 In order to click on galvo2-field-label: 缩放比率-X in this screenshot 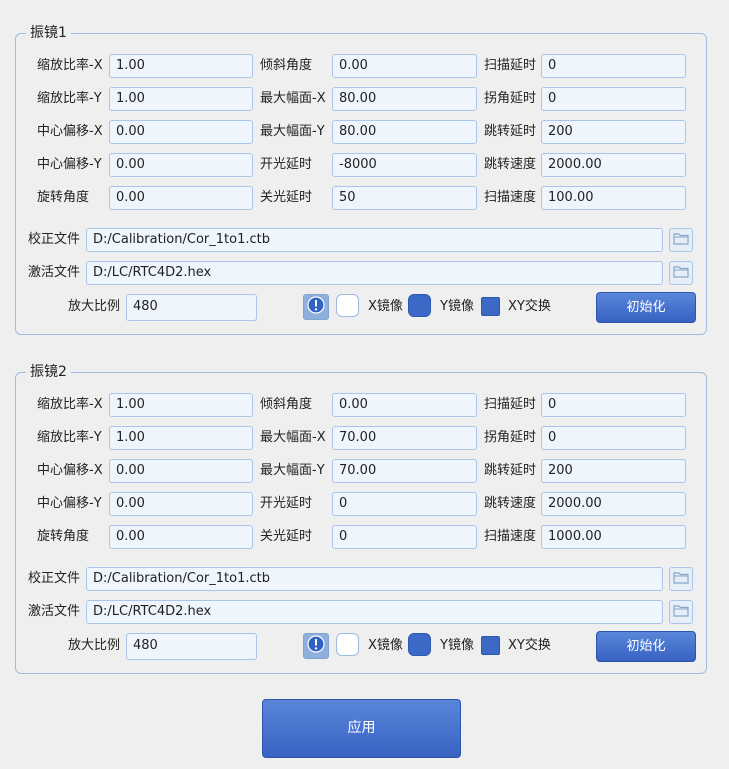, I will do `click(70, 404)`.